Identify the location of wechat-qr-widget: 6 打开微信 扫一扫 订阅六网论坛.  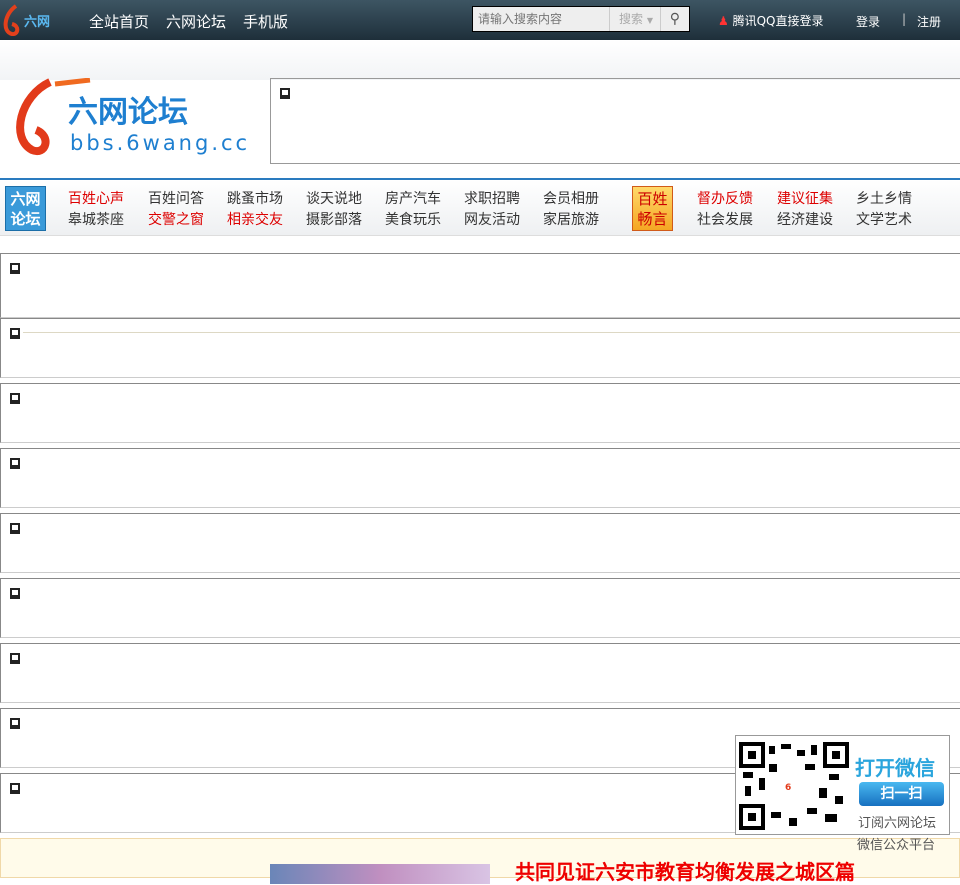
(842, 785).